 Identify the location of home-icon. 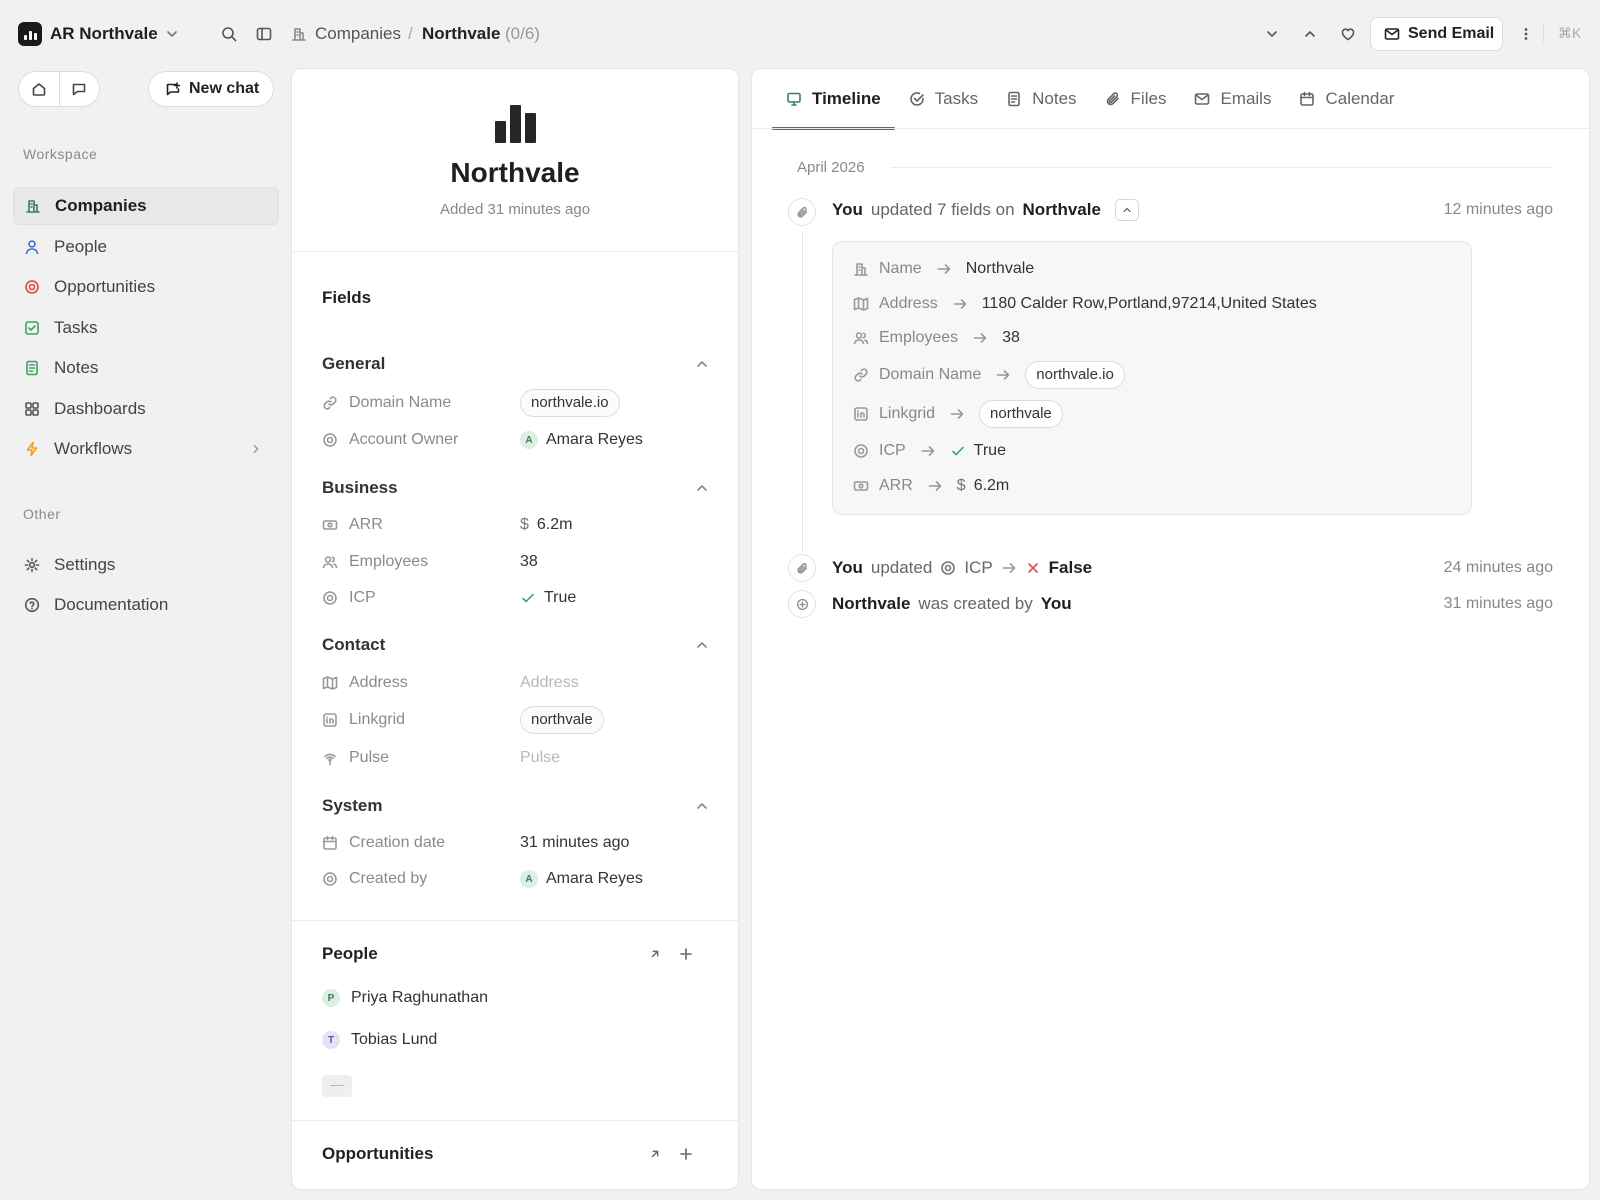
(39, 89).